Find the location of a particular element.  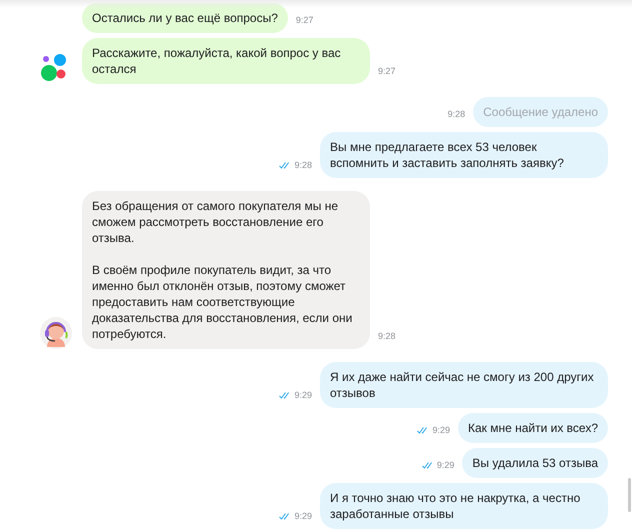

message-bubble: Я их даже найти сейчас не смогу из 200 других отзывов is located at coordinates (464, 385).